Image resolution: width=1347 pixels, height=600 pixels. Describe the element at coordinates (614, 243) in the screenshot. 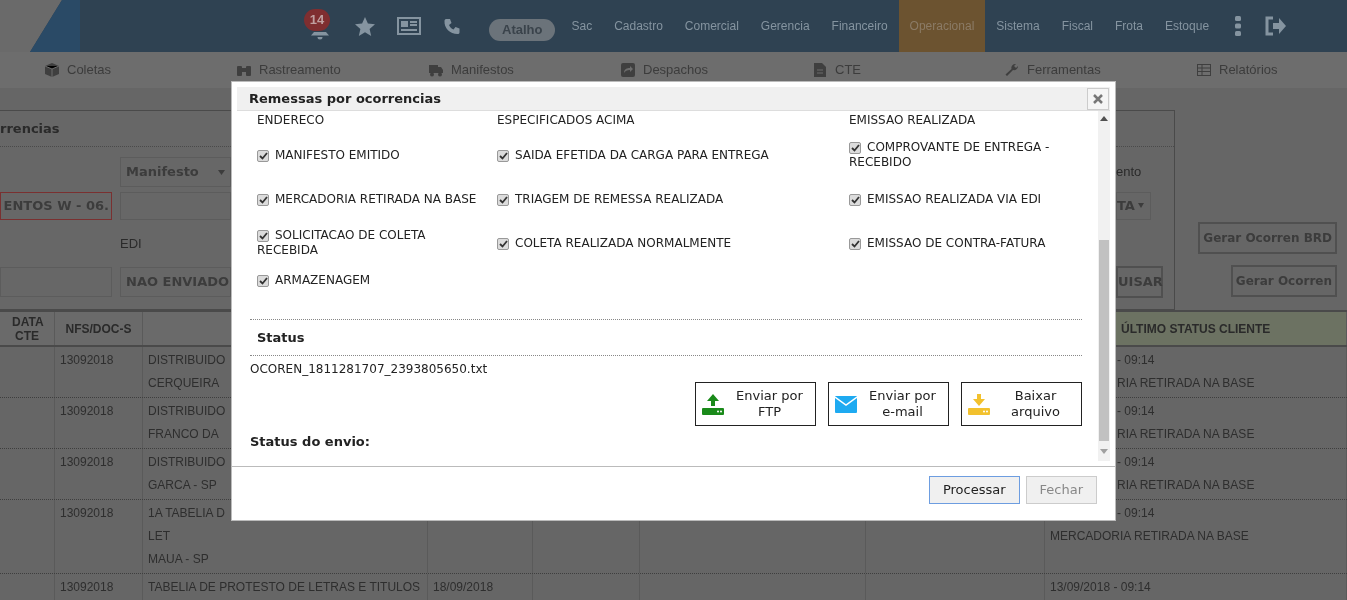

I see `checkbox-option: COLETA REALIZADA NORMALMENTE` at that location.